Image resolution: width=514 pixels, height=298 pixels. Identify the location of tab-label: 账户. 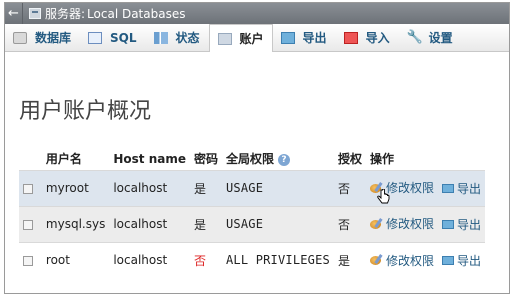
(251, 39).